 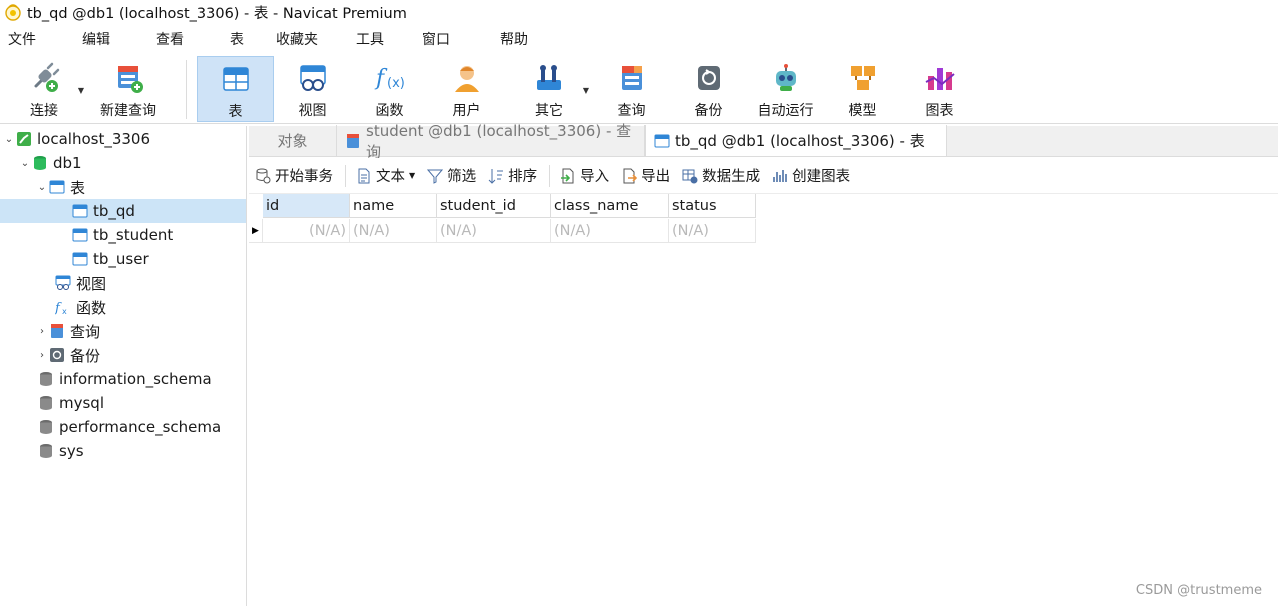 I want to click on tree-table-label: tb_qd, so click(x=114, y=211).